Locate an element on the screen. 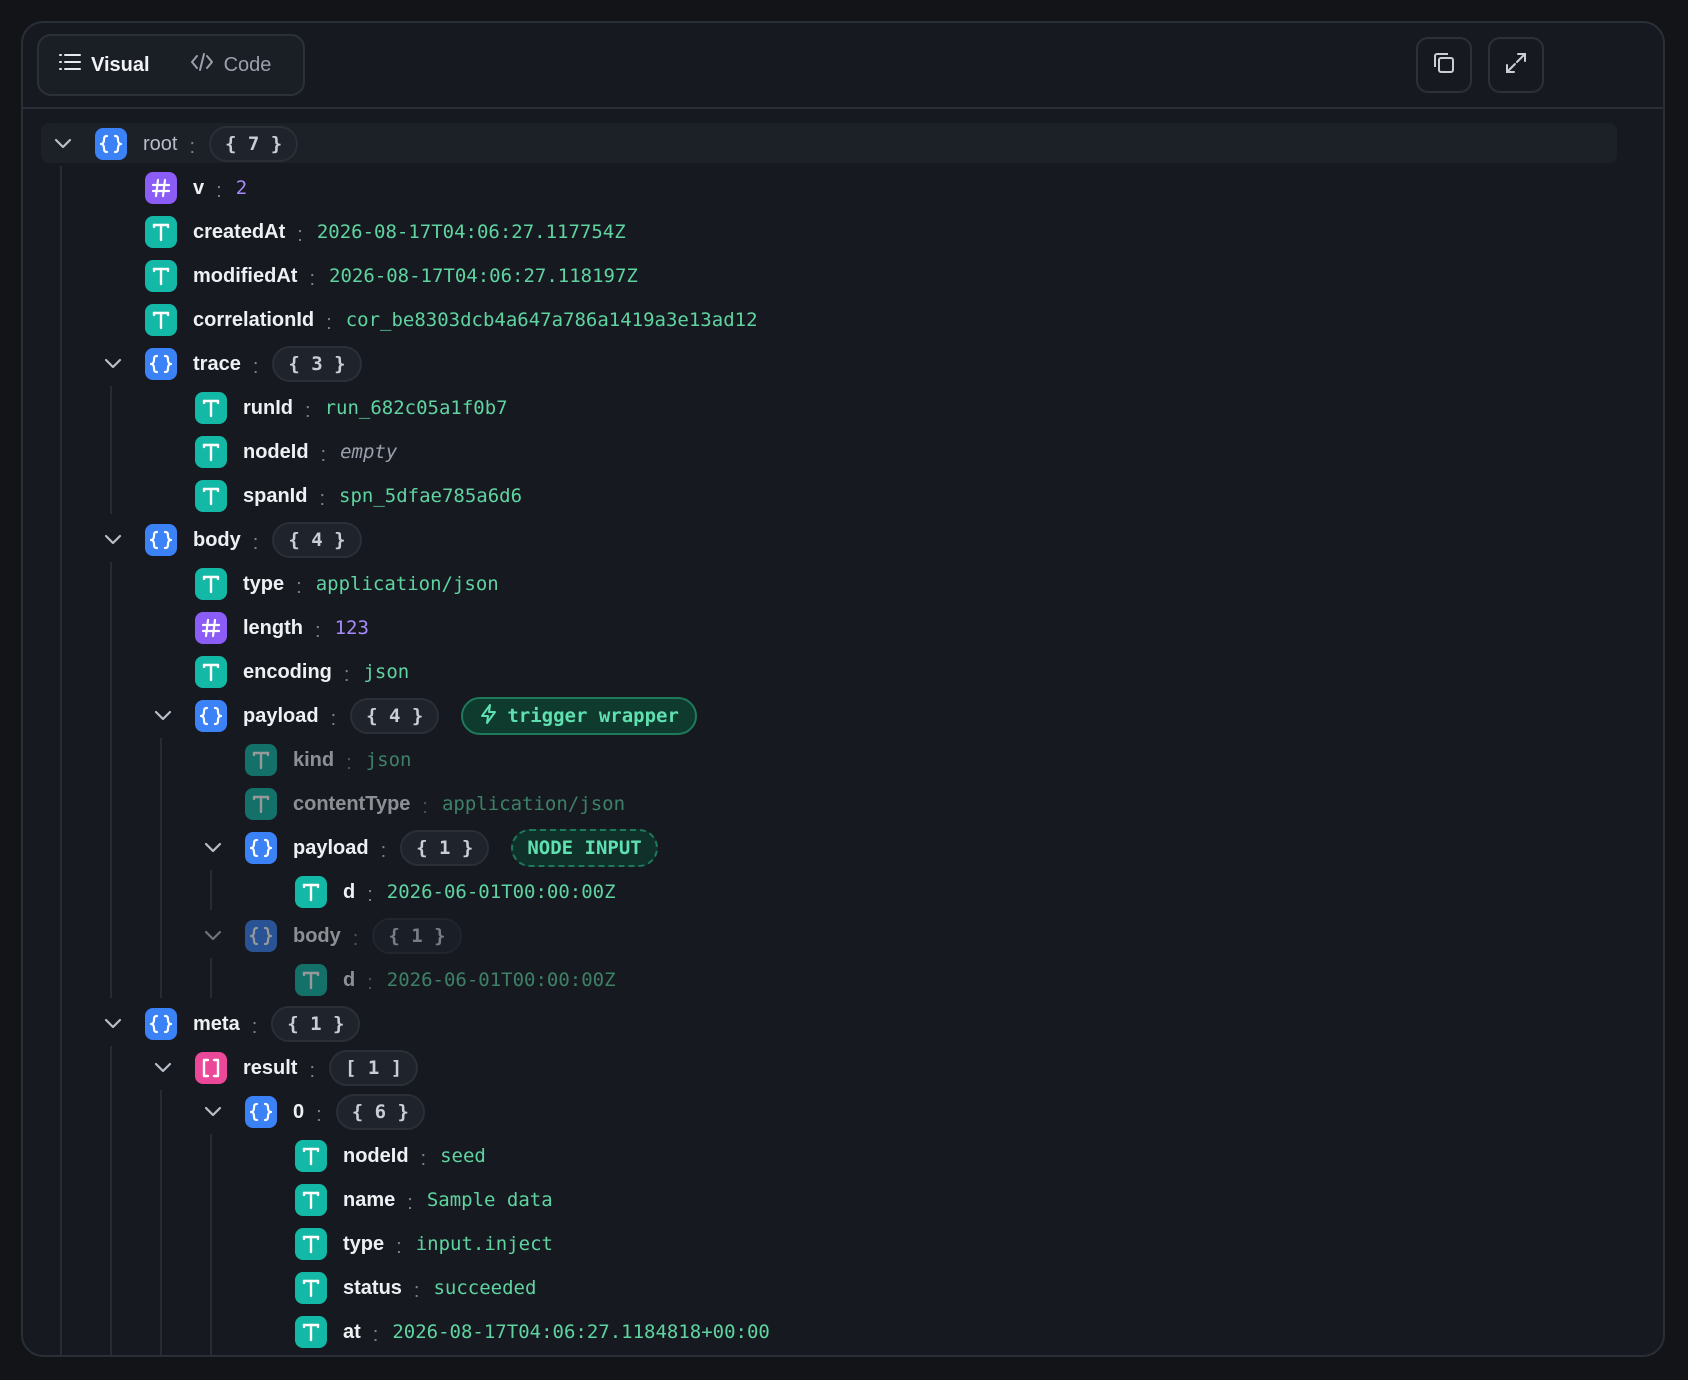  tree-leaf-row: d:2026-06-01T00:00:00Z is located at coordinates (455, 892).